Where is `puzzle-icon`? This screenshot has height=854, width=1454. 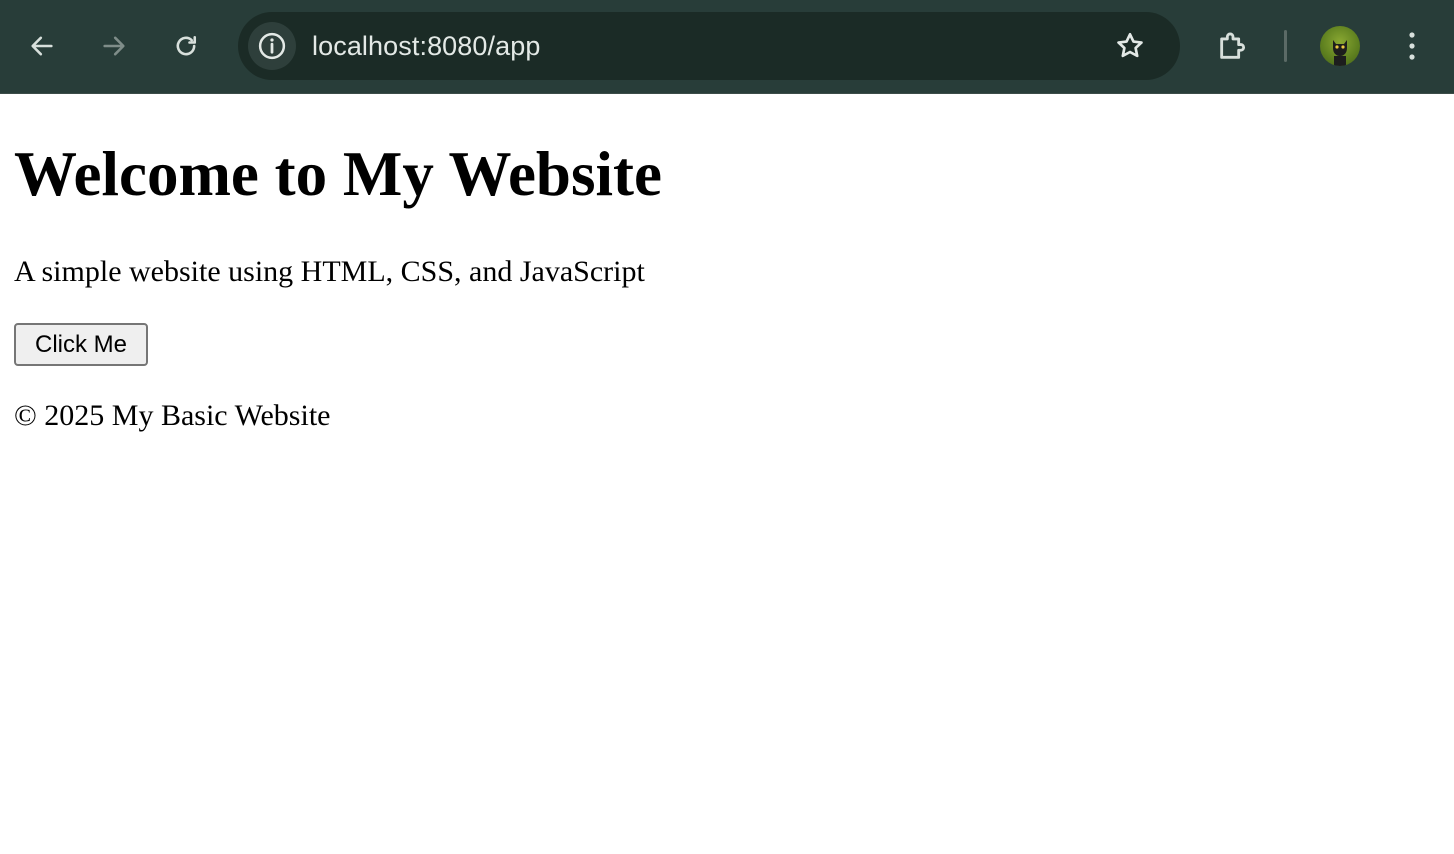
puzzle-icon is located at coordinates (1232, 45).